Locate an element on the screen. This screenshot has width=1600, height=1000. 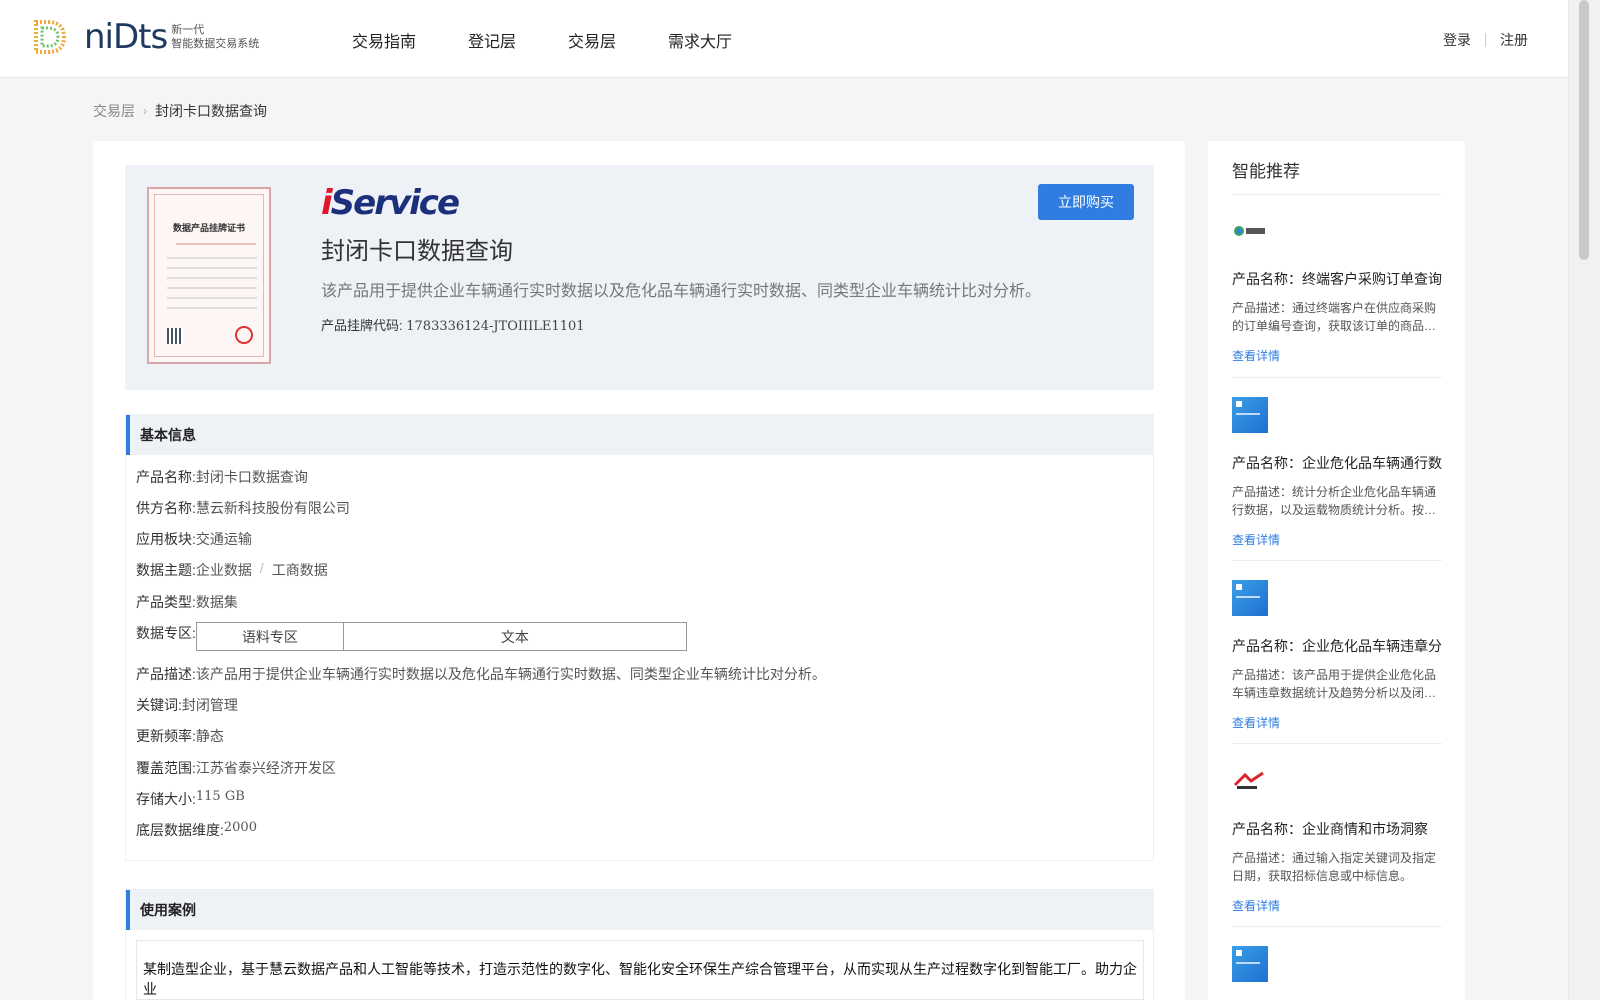
certificate-image: 数据产品挂牌证书 is located at coordinates (209, 275).